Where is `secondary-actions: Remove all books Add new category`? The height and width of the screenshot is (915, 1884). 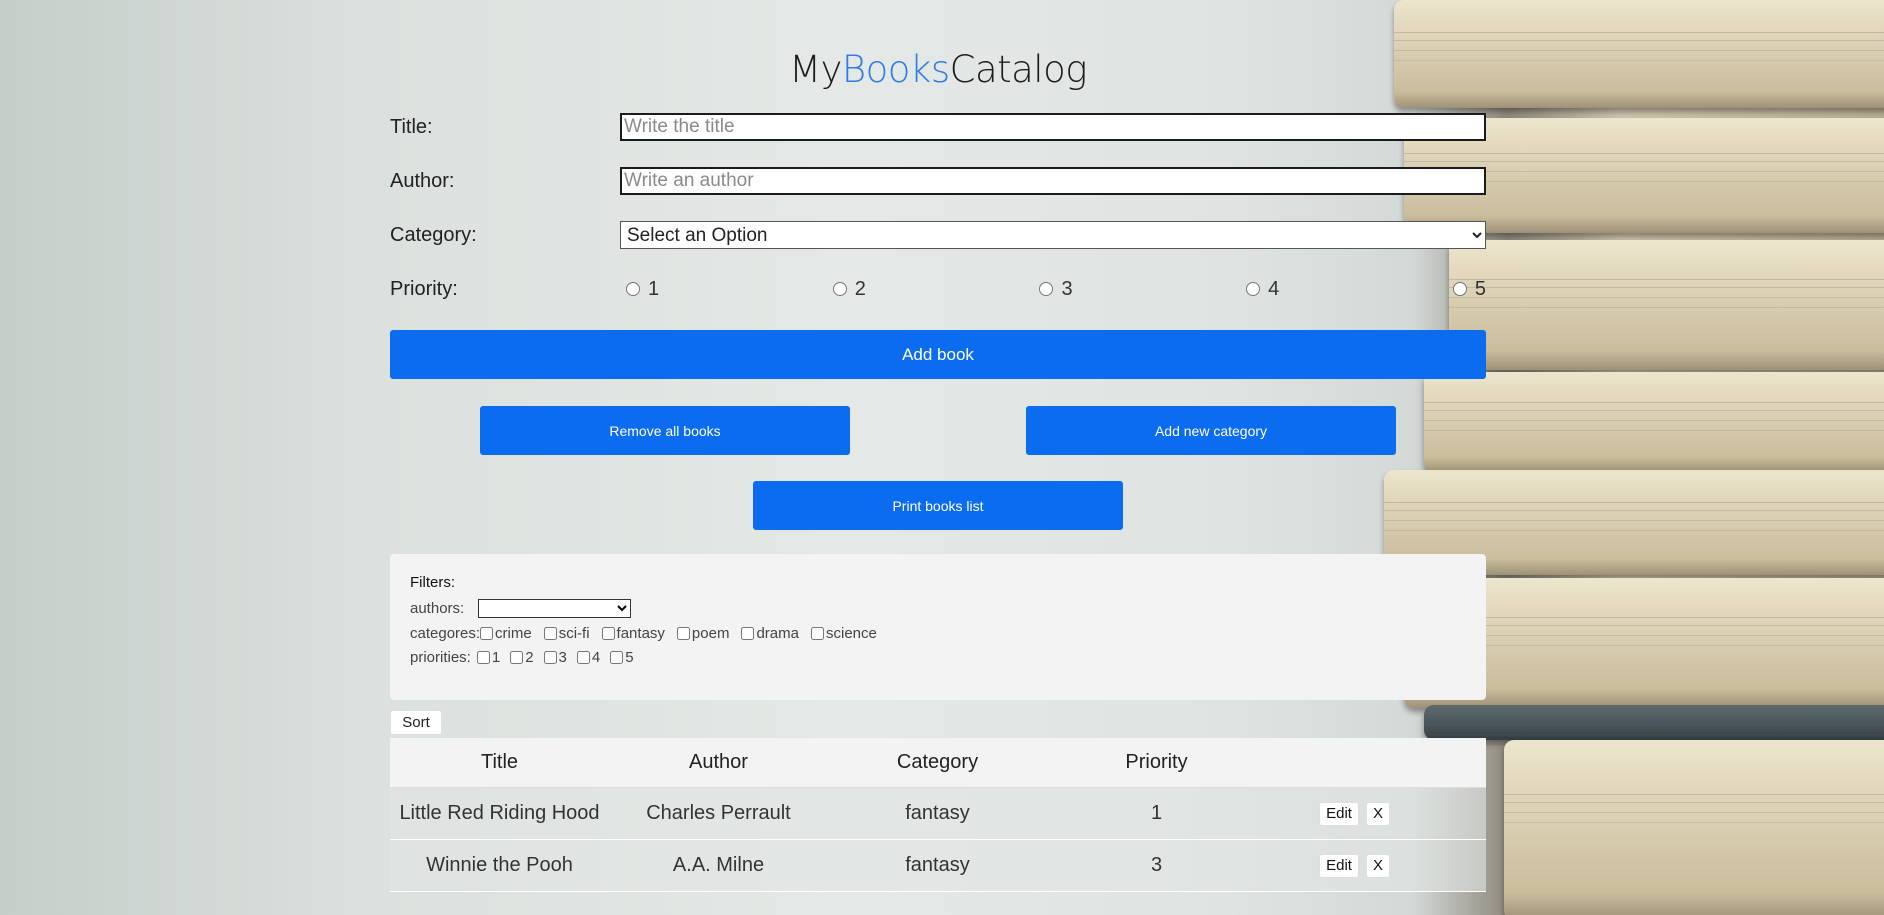
secondary-actions: Remove all books Add new category is located at coordinates (938, 430).